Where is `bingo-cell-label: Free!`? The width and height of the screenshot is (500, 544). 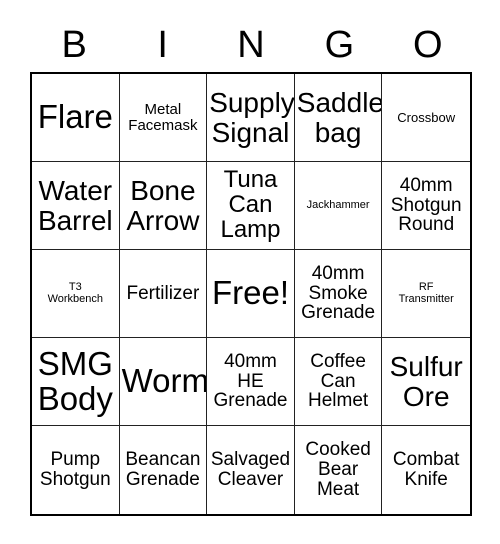 bingo-cell-label: Free! is located at coordinates (250, 293).